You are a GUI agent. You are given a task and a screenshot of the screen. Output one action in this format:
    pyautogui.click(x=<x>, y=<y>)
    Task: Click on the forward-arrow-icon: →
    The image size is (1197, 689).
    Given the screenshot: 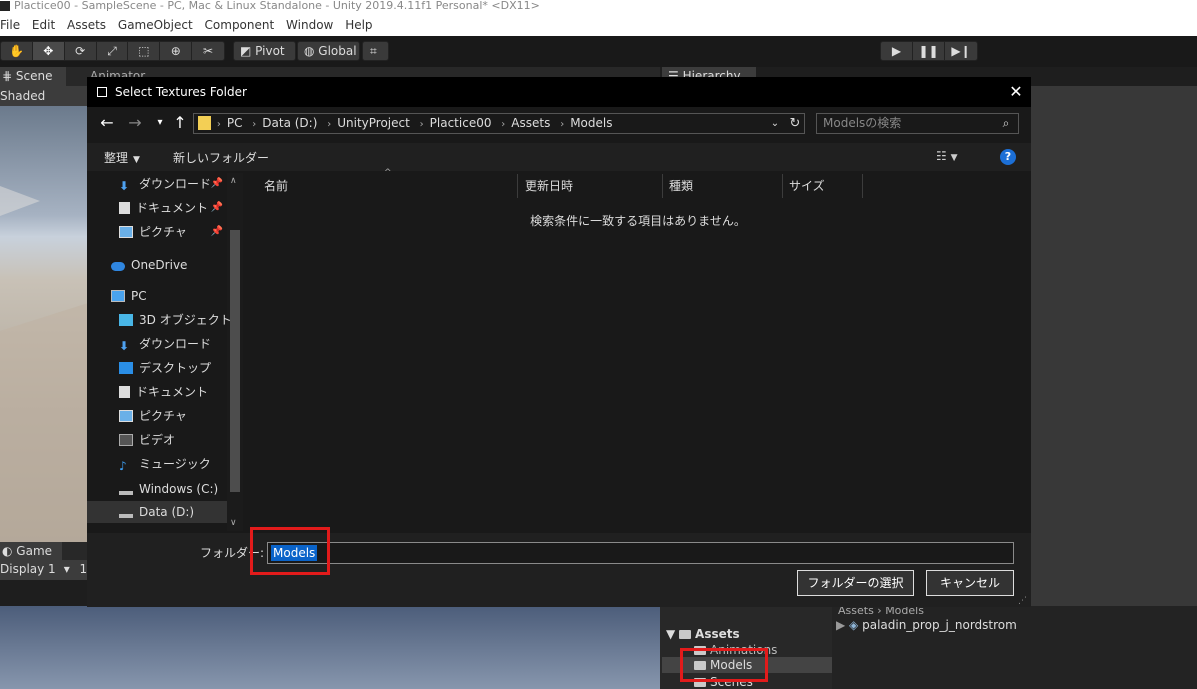 What is the action you would take?
    pyautogui.click(x=135, y=123)
    